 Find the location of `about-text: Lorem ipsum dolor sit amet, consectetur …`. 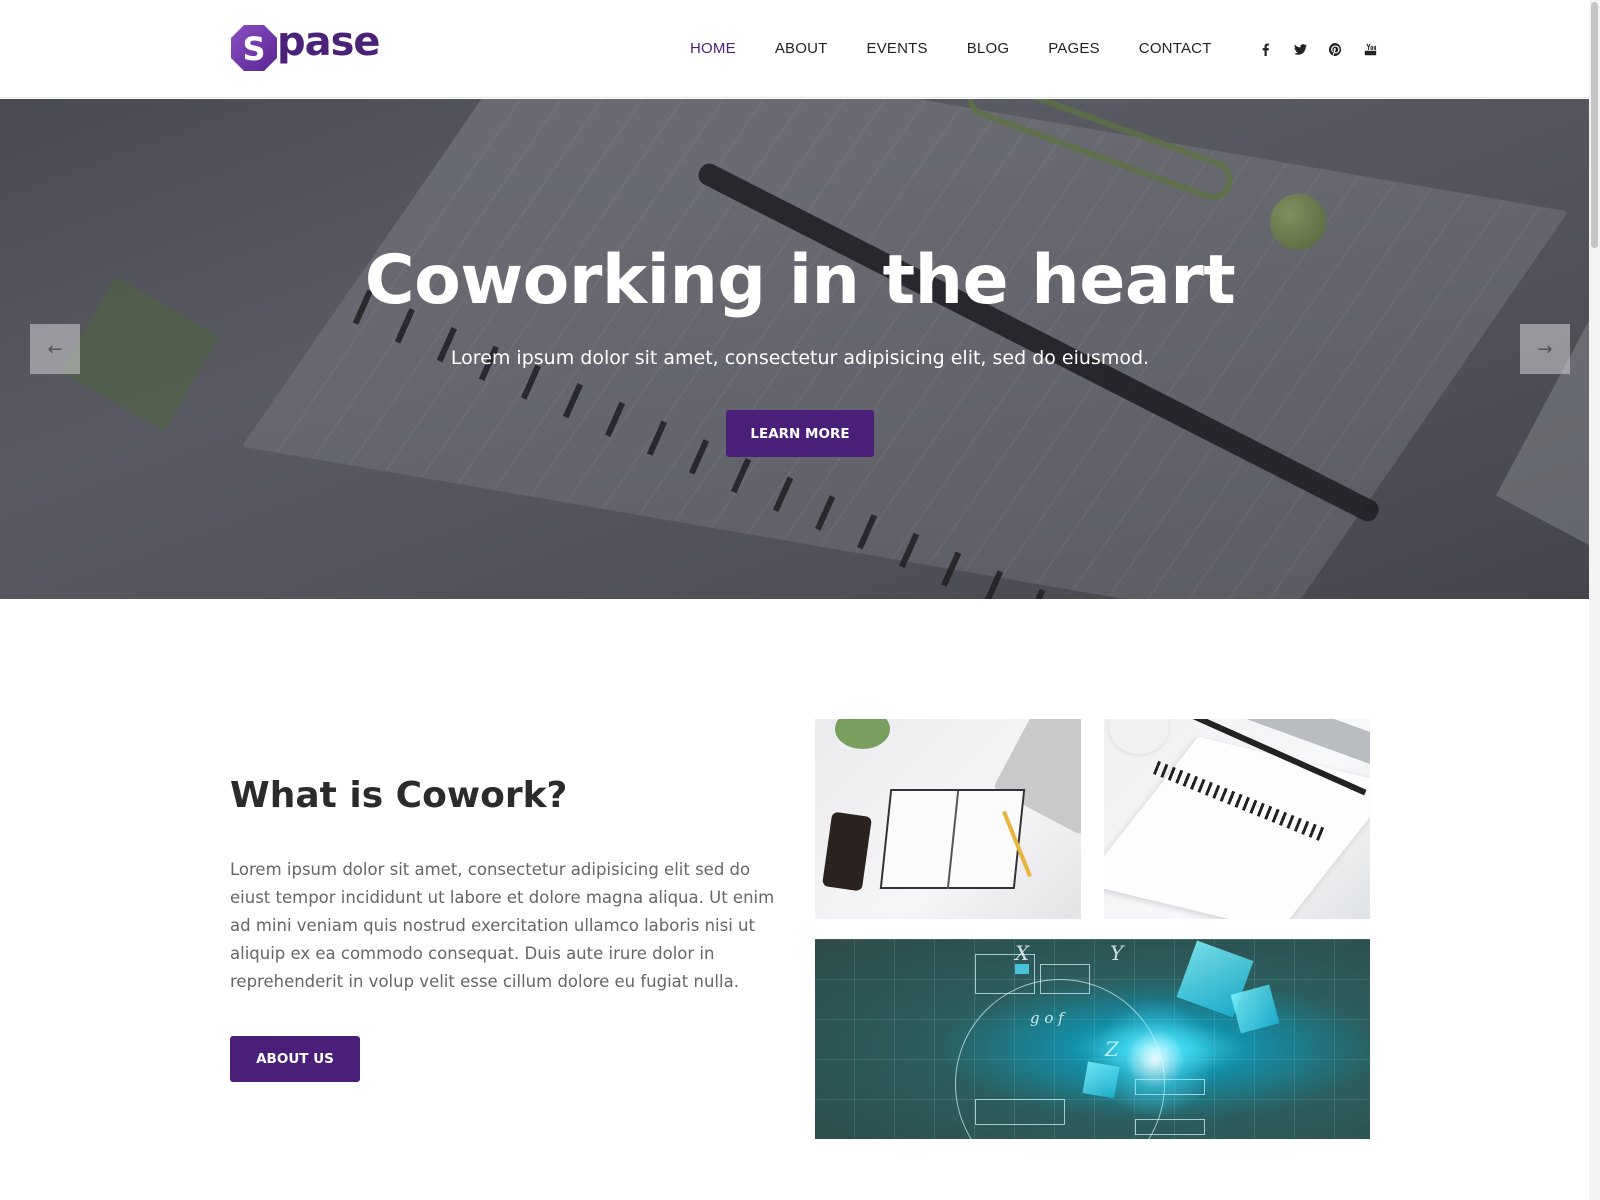

about-text: Lorem ipsum dolor sit amet, consectetur … is located at coordinates (502, 925).